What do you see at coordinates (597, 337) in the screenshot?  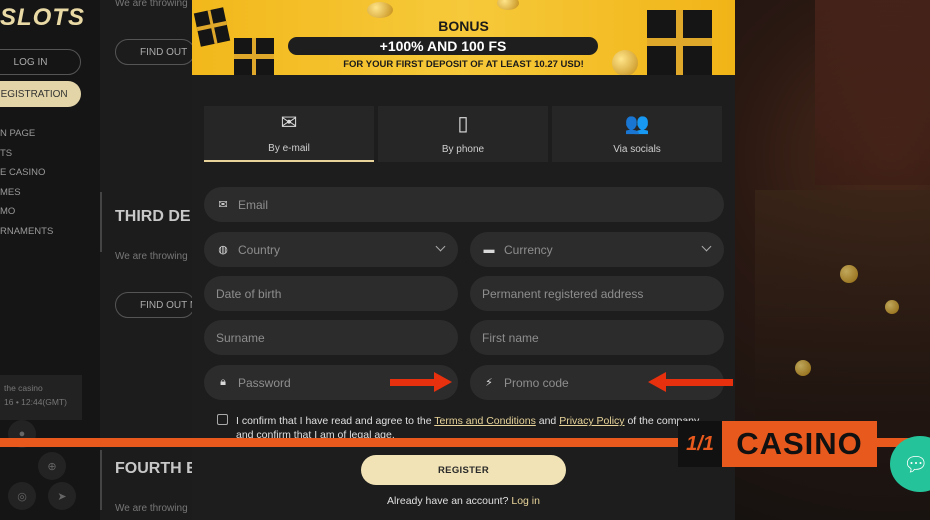 I see `first-name-field: First name` at bounding box center [597, 337].